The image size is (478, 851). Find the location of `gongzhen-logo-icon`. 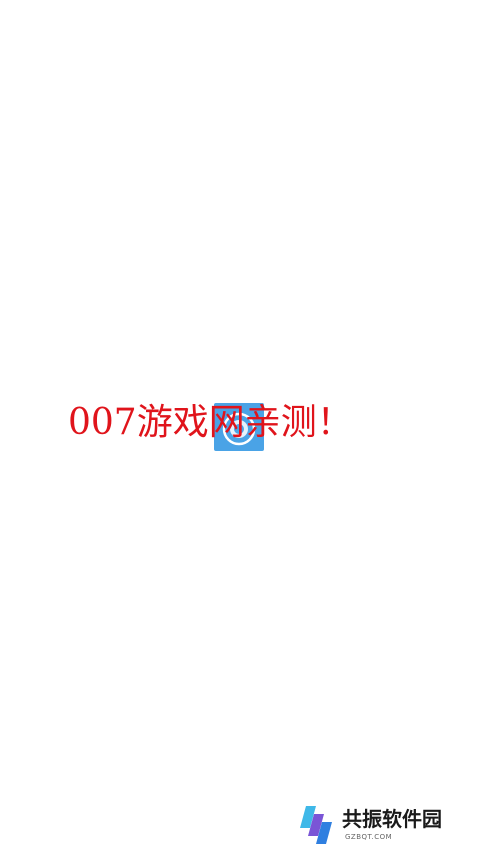

gongzhen-logo-icon is located at coordinates (319, 825).